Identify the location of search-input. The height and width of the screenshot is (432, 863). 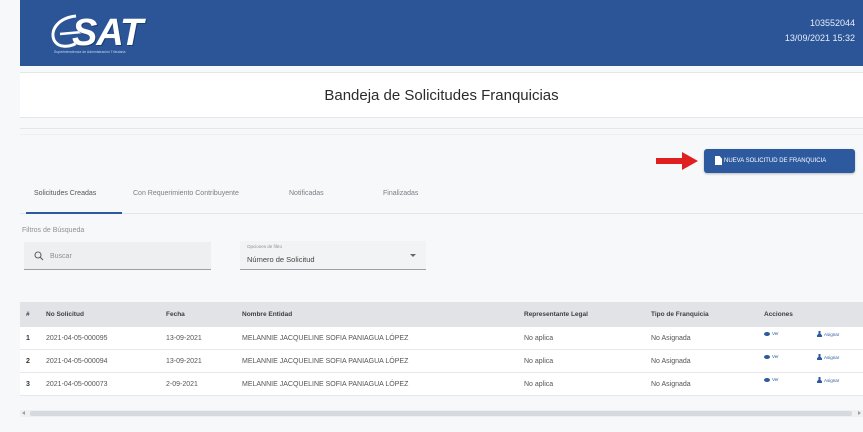
(125, 256).